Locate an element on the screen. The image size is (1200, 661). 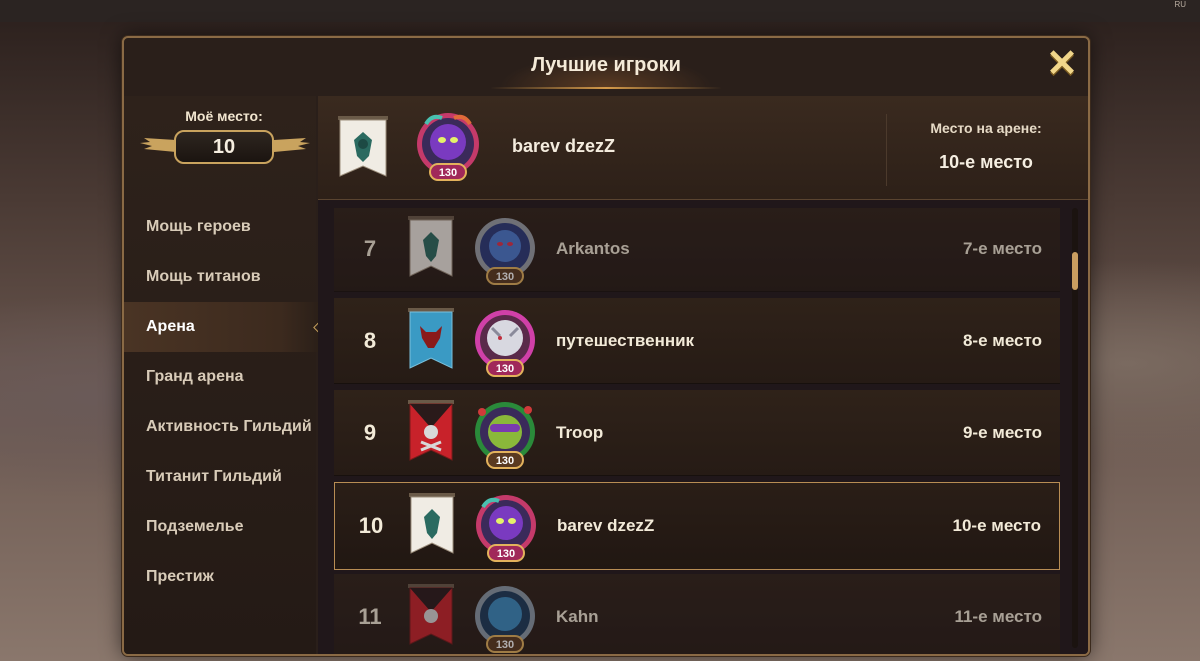
my-place-label: Моё место: is located at coordinates (224, 116).